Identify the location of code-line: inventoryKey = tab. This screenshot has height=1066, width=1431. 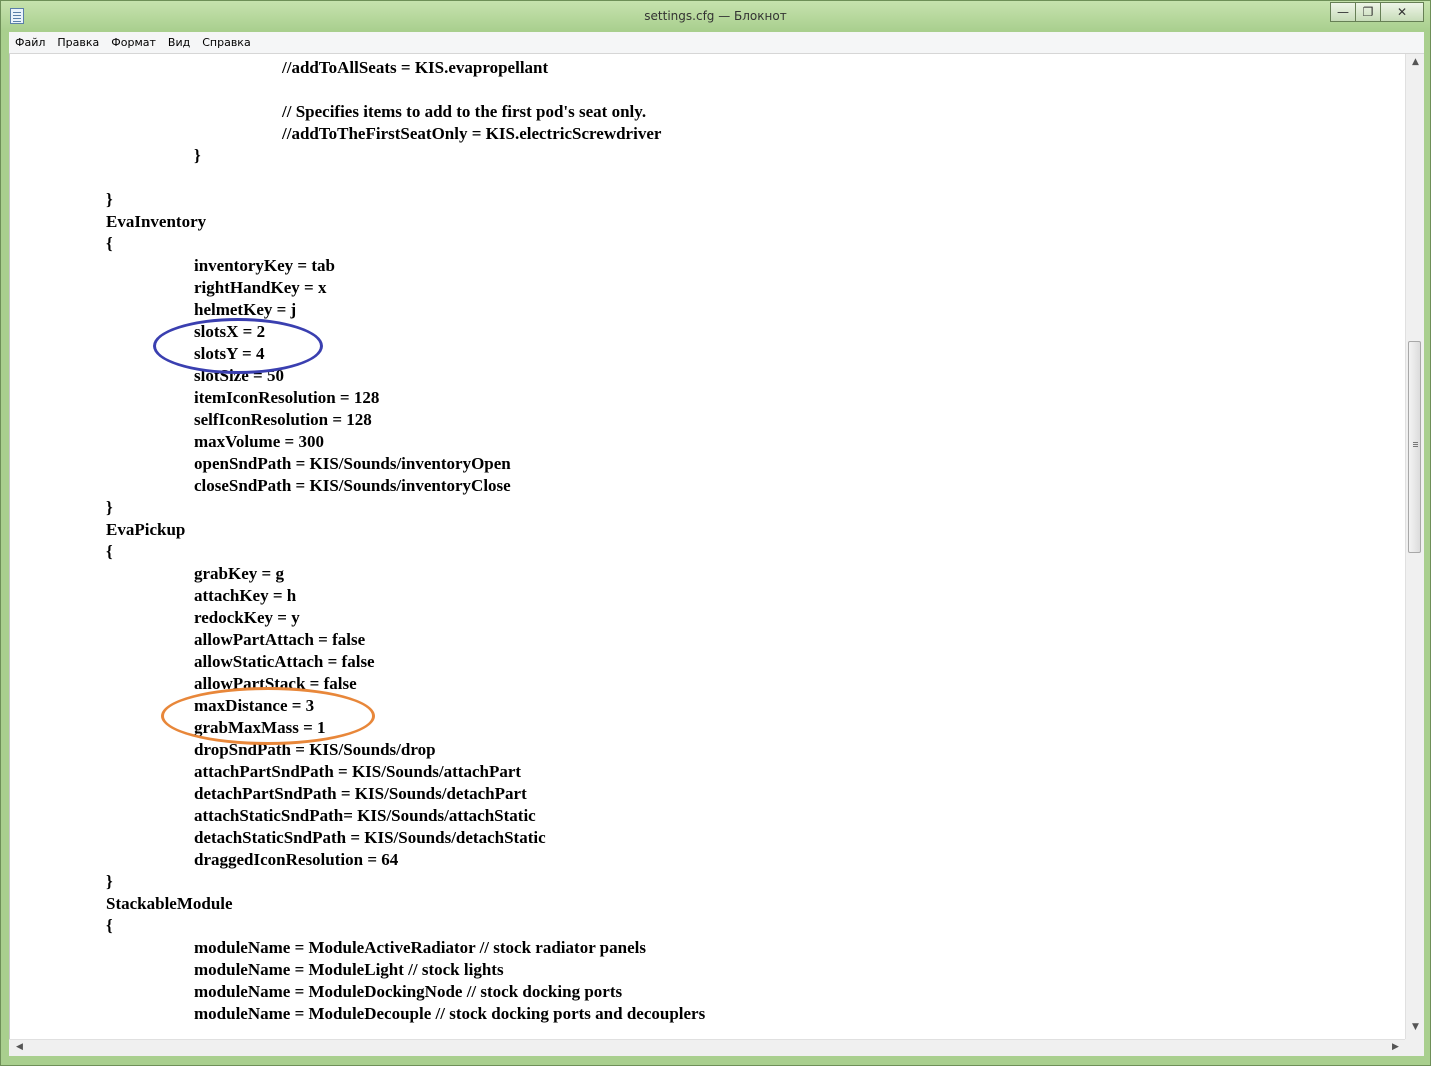
(264, 265).